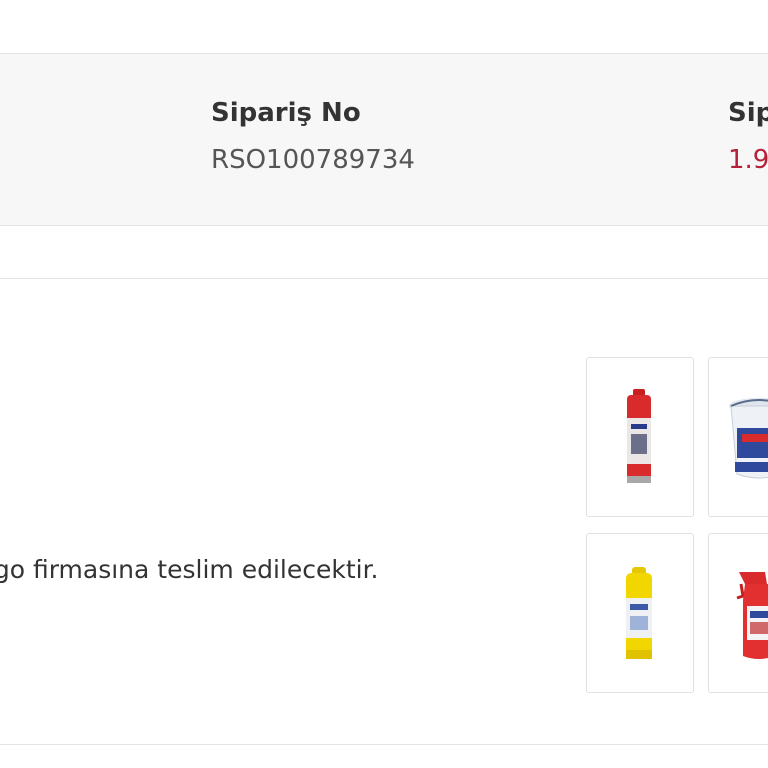 Image resolution: width=768 pixels, height=768 pixels. Describe the element at coordinates (748, 438) in the screenshot. I see `white-bucket-product-icon` at that location.